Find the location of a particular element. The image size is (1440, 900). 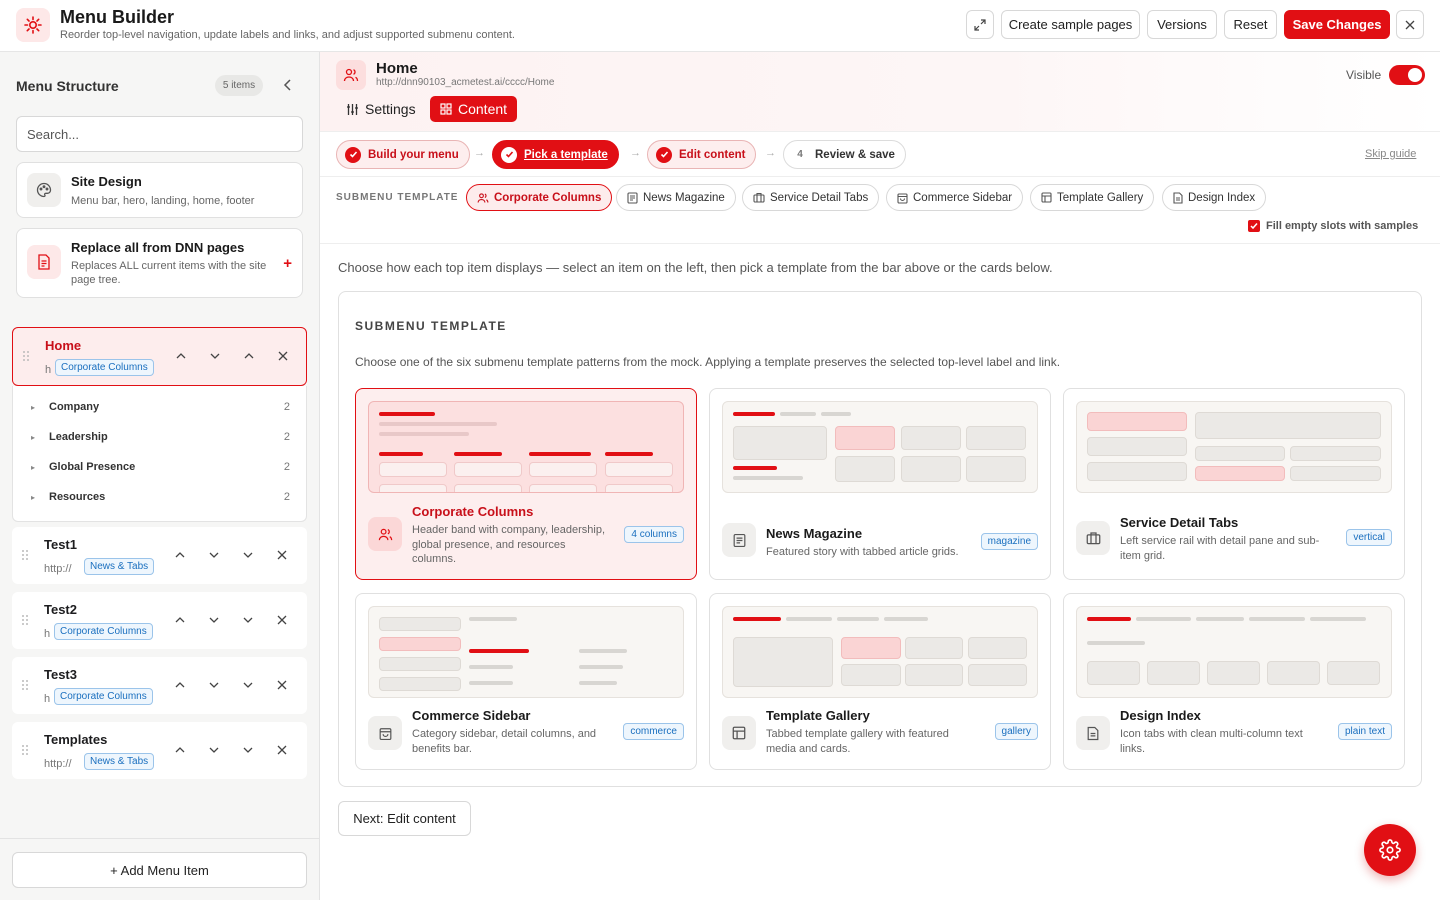

chip-label: Design Index is located at coordinates (1222, 197).